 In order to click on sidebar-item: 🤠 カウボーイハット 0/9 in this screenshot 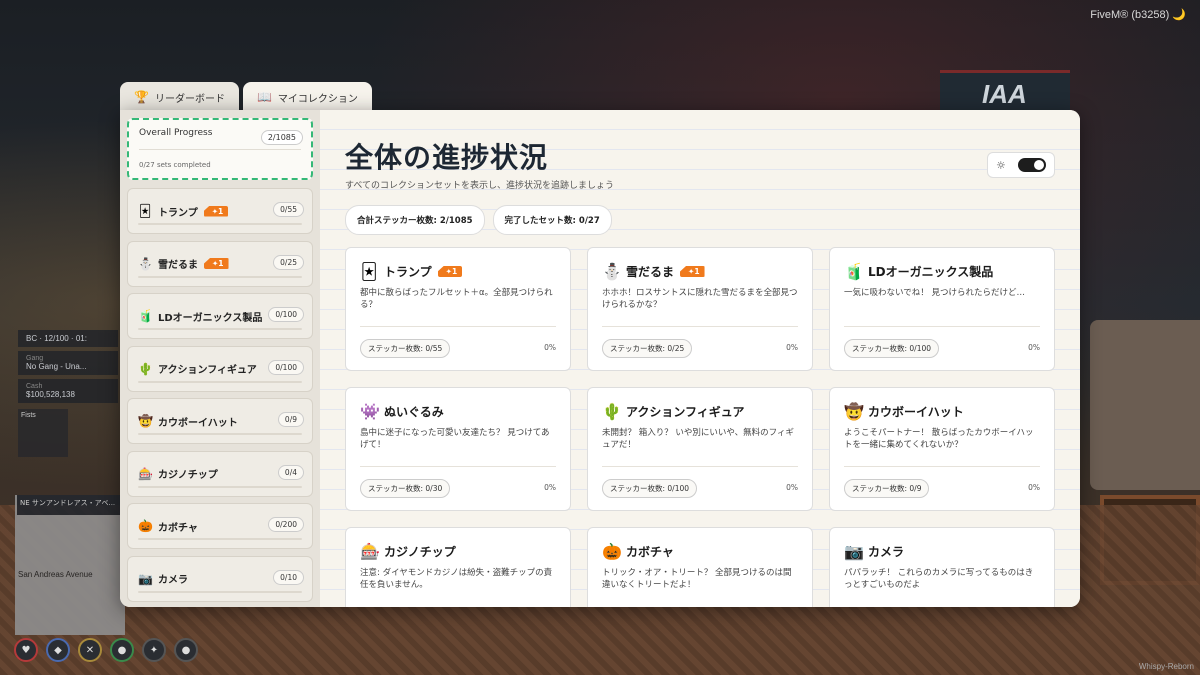, I will do `click(220, 421)`.